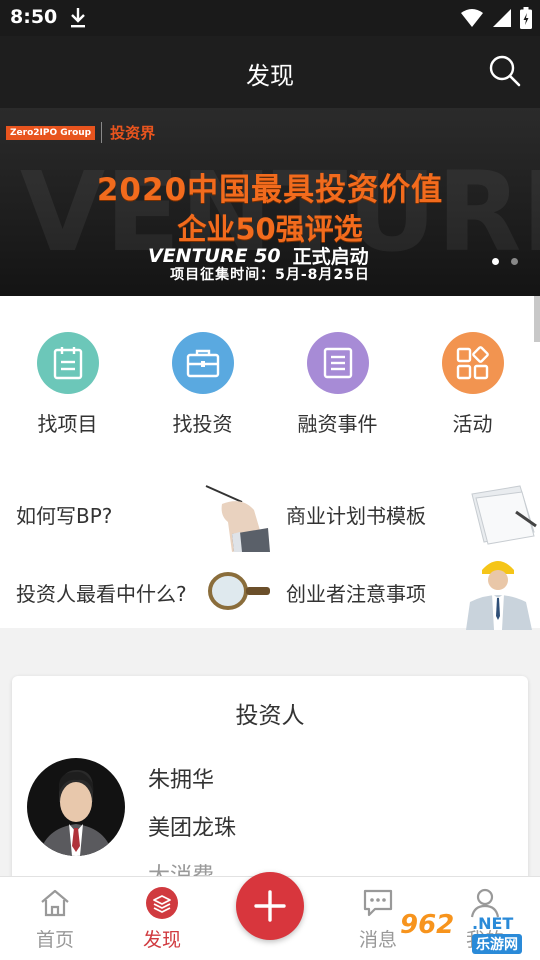  I want to click on banner-period: 项目征集时间：5月-8月25日, so click(270, 275).